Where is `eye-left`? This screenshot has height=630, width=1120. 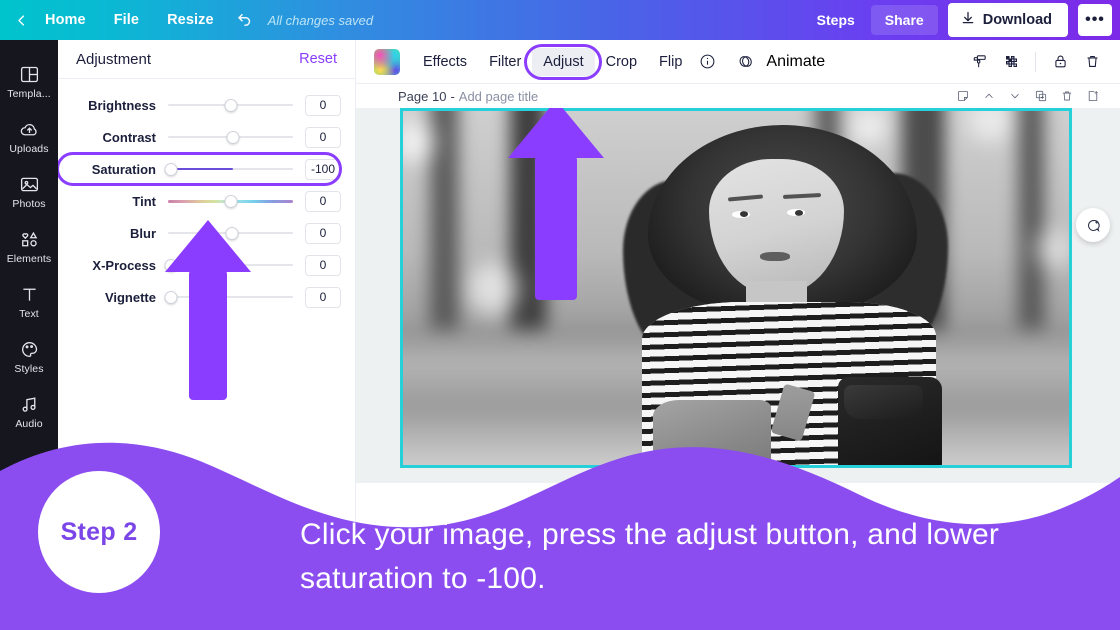 eye-left is located at coordinates (740, 214).